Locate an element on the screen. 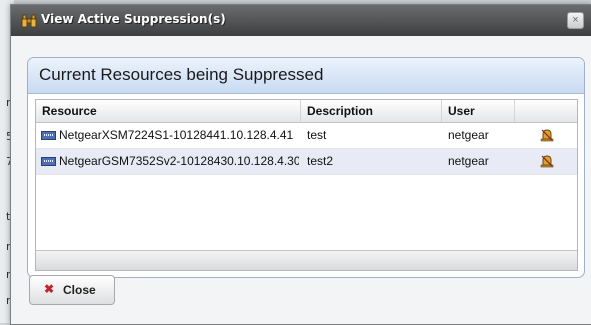 This screenshot has height=325, width=591. x-icon: ✖ is located at coordinates (49, 289).